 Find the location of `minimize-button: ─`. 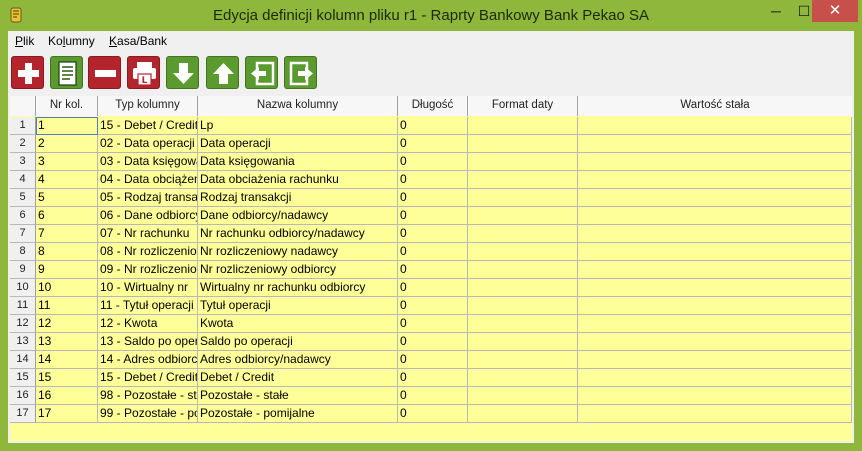

minimize-button: ─ is located at coordinates (776, 11).